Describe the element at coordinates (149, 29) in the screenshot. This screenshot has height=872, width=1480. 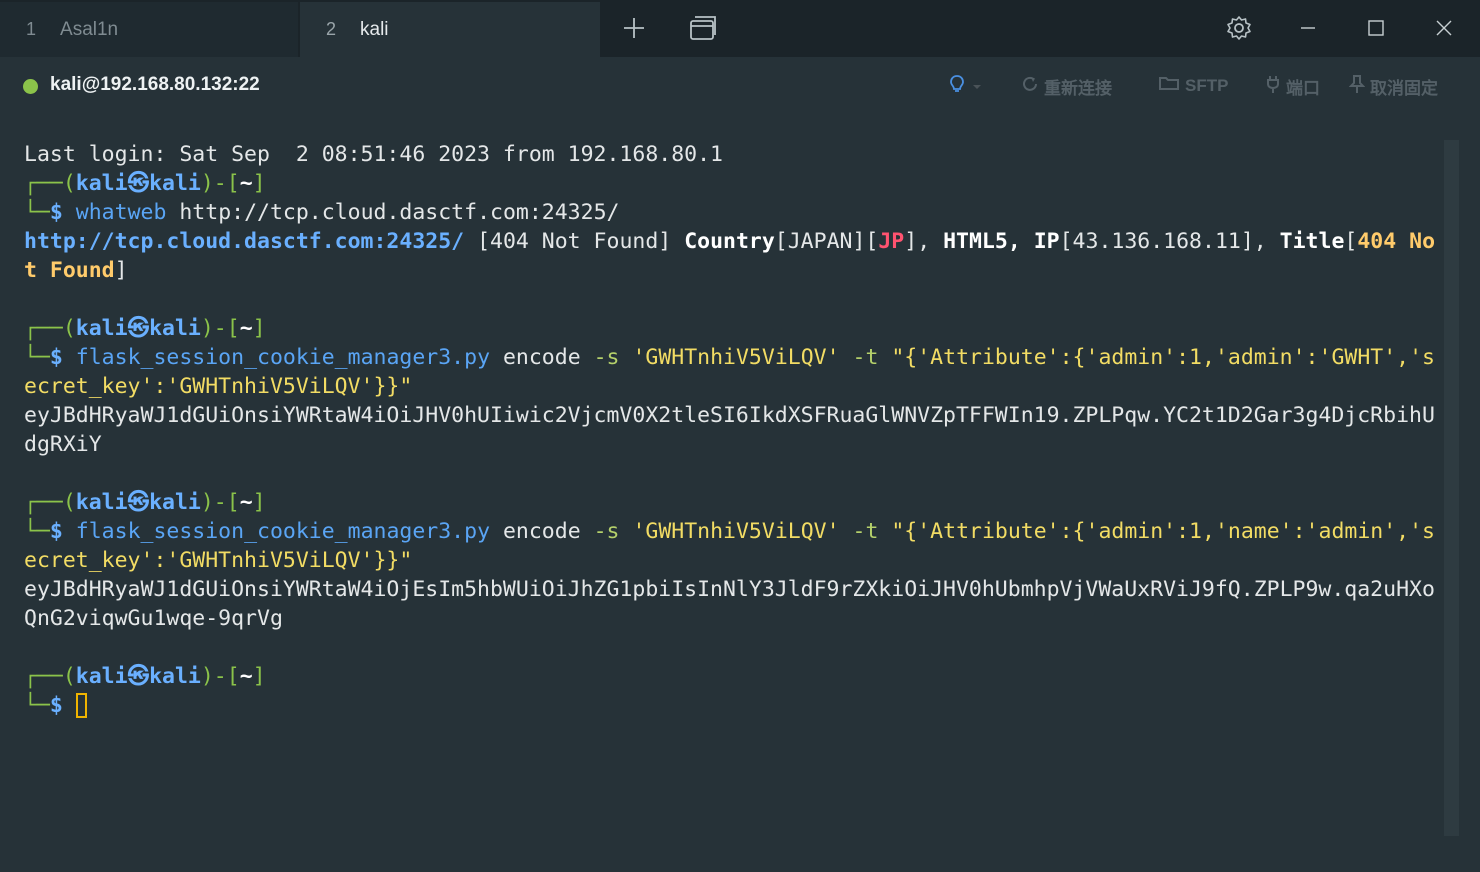
I see `tab-asal1n: 1 Asal1n` at that location.